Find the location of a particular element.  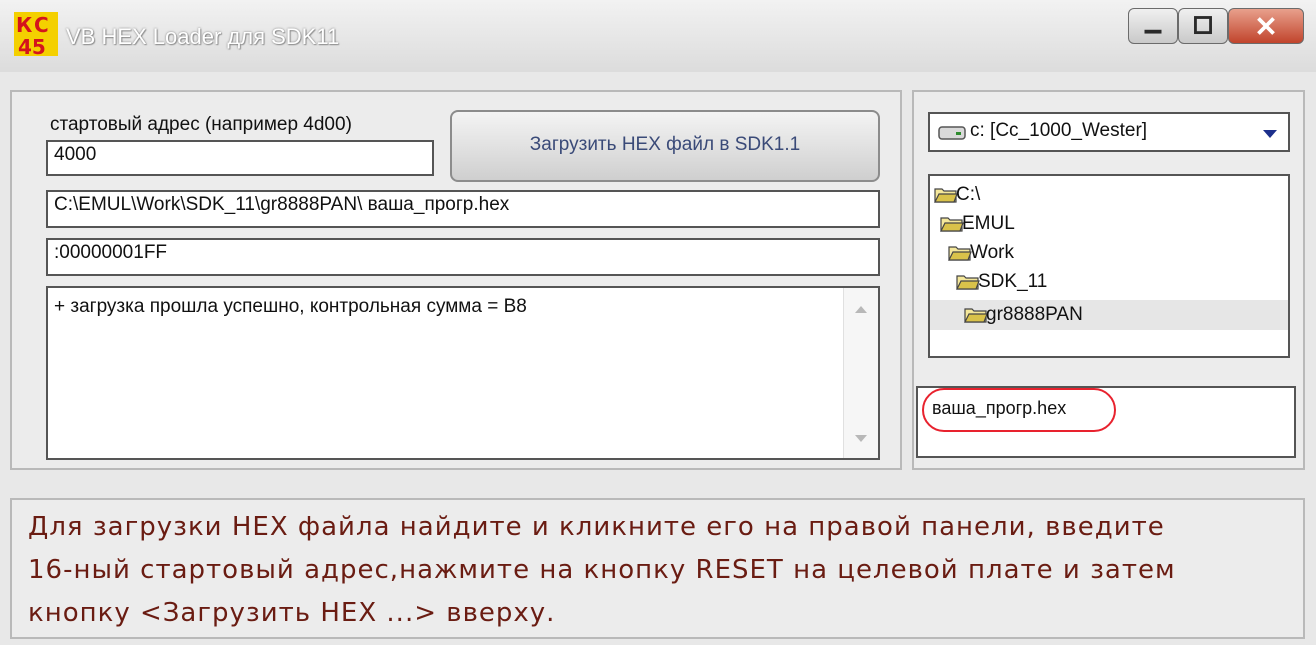

scroll-down-icon is located at coordinates (861, 439).